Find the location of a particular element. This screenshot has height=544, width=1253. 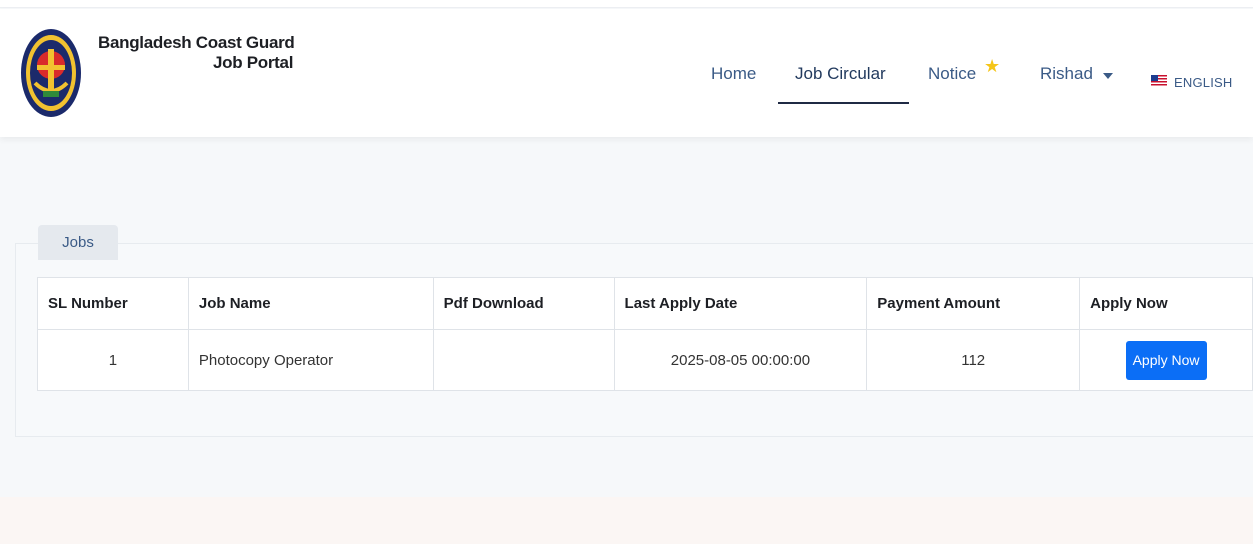

column-header-payment-amount: Payment Amount is located at coordinates (973, 303).